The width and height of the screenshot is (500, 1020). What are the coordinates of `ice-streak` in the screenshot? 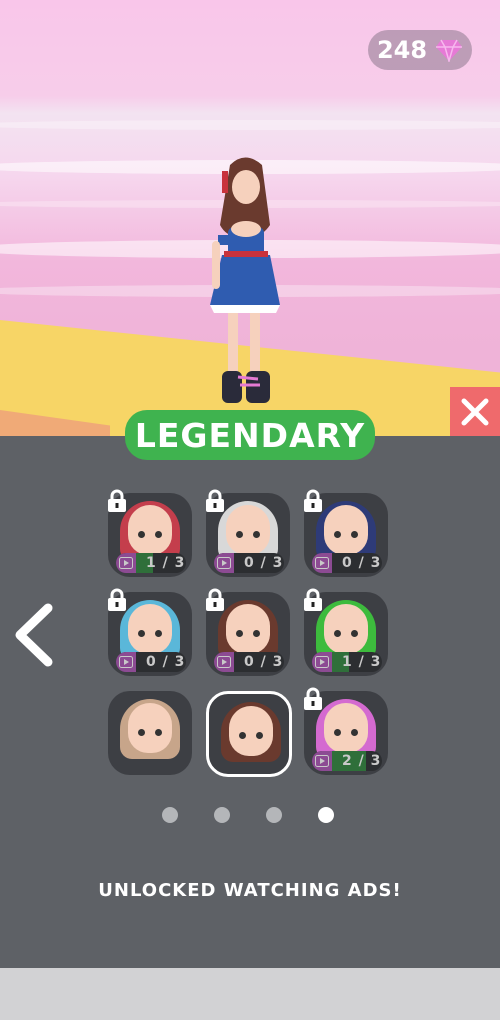 It's located at (250, 125).